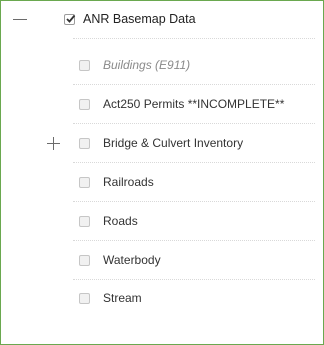 The width and height of the screenshot is (324, 345). I want to click on layer-label: Act250 Permits **INCOMPLETE**, so click(194, 104).